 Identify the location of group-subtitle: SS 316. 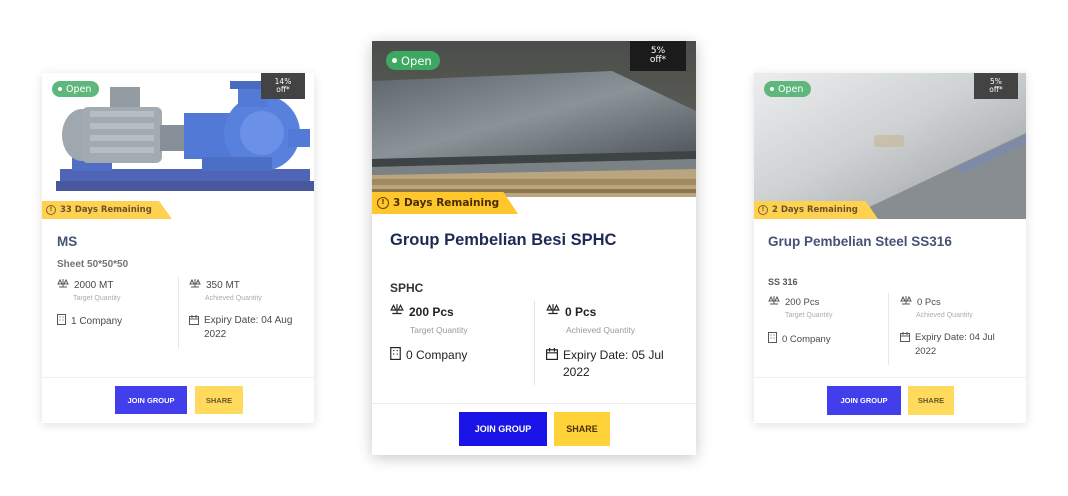
(783, 282).